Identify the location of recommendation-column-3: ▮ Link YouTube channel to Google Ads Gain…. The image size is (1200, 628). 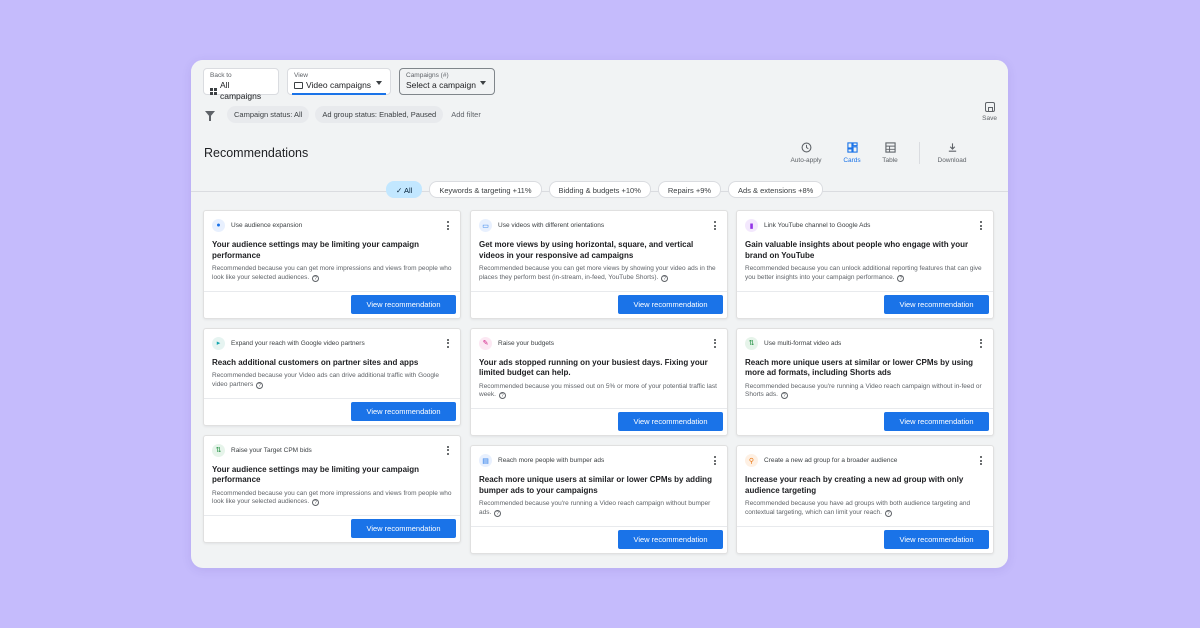
(865, 386).